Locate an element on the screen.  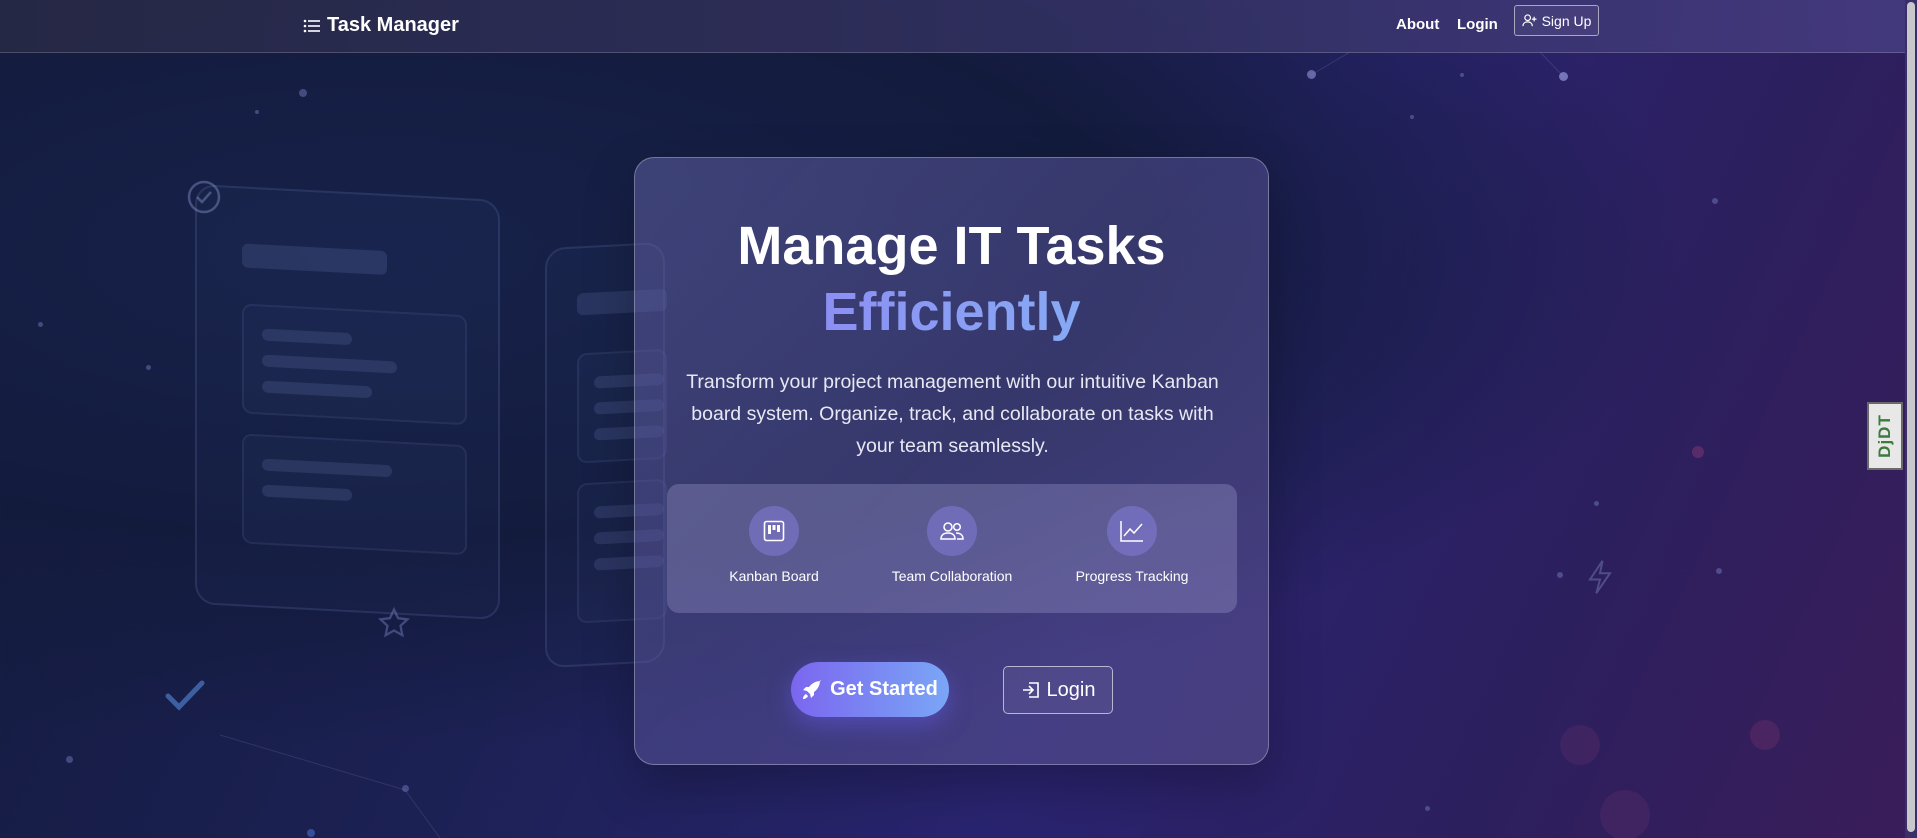
scrollbar-thumb is located at coordinates (1911, 417).